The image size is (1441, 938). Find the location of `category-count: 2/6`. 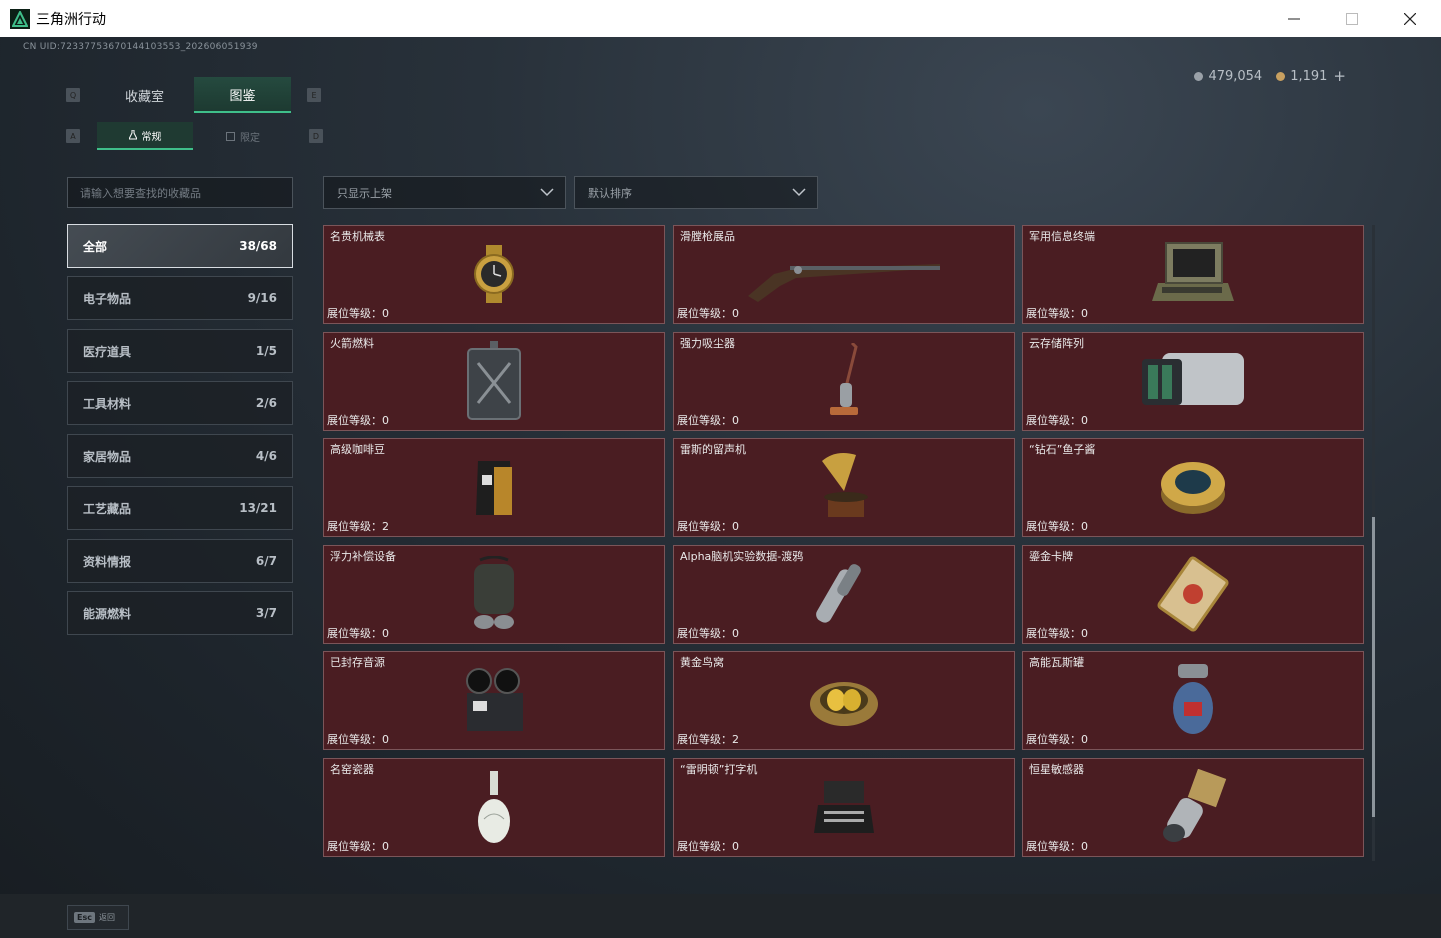

category-count: 2/6 is located at coordinates (266, 403).